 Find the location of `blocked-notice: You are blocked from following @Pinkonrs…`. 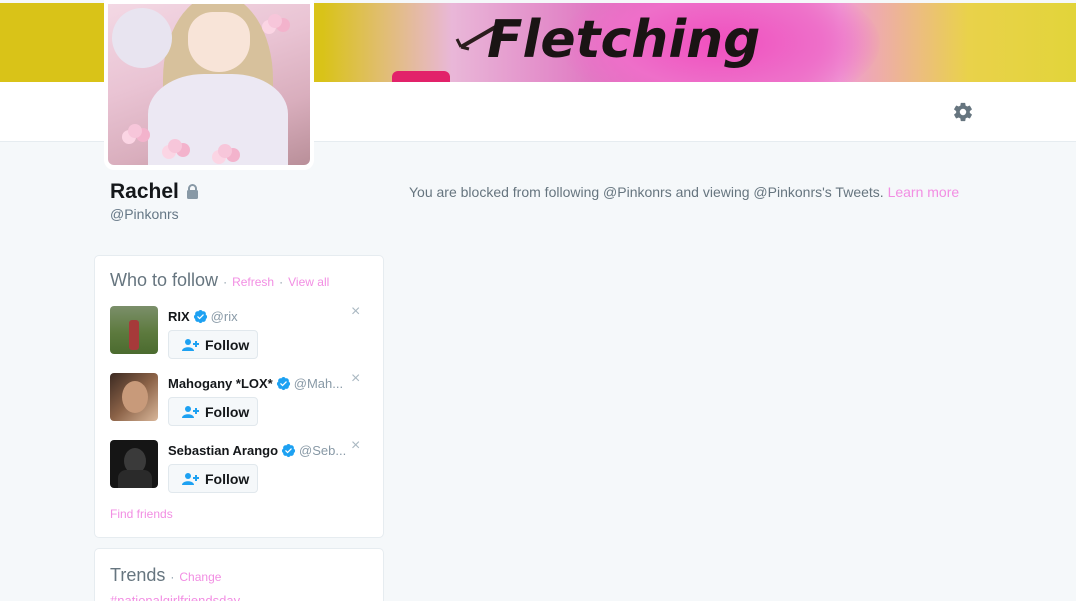

blocked-notice: You are blocked from following @Pinkonrs… is located at coordinates (684, 192).